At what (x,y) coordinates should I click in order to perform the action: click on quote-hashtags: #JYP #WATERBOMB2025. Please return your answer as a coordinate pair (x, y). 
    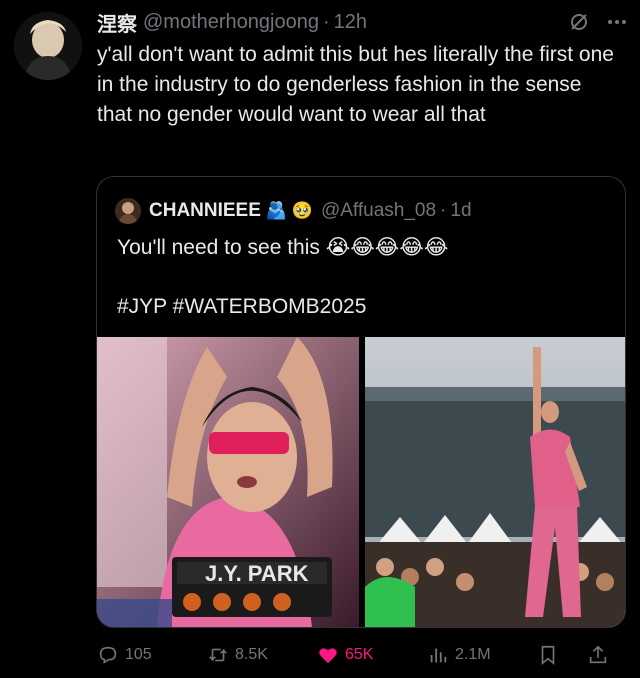
    Looking at the image, I should click on (241, 307).